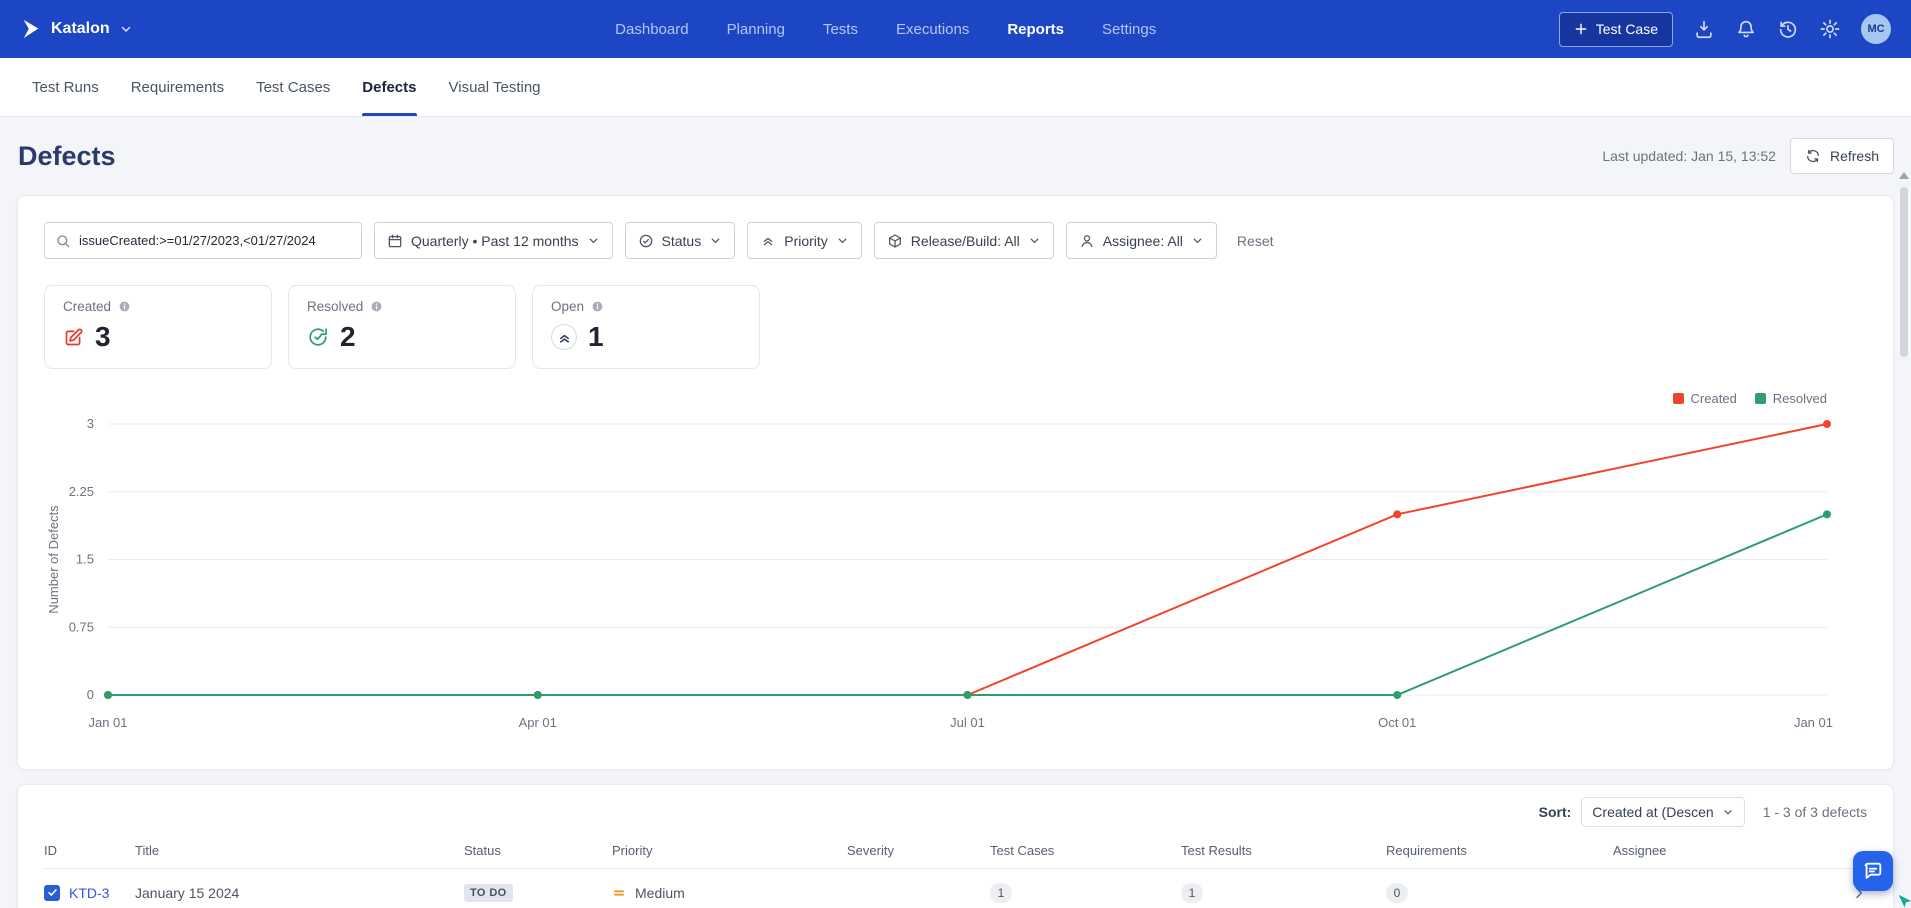 The image size is (1911, 908). I want to click on tab-test-cases: Test Cases, so click(293, 87).